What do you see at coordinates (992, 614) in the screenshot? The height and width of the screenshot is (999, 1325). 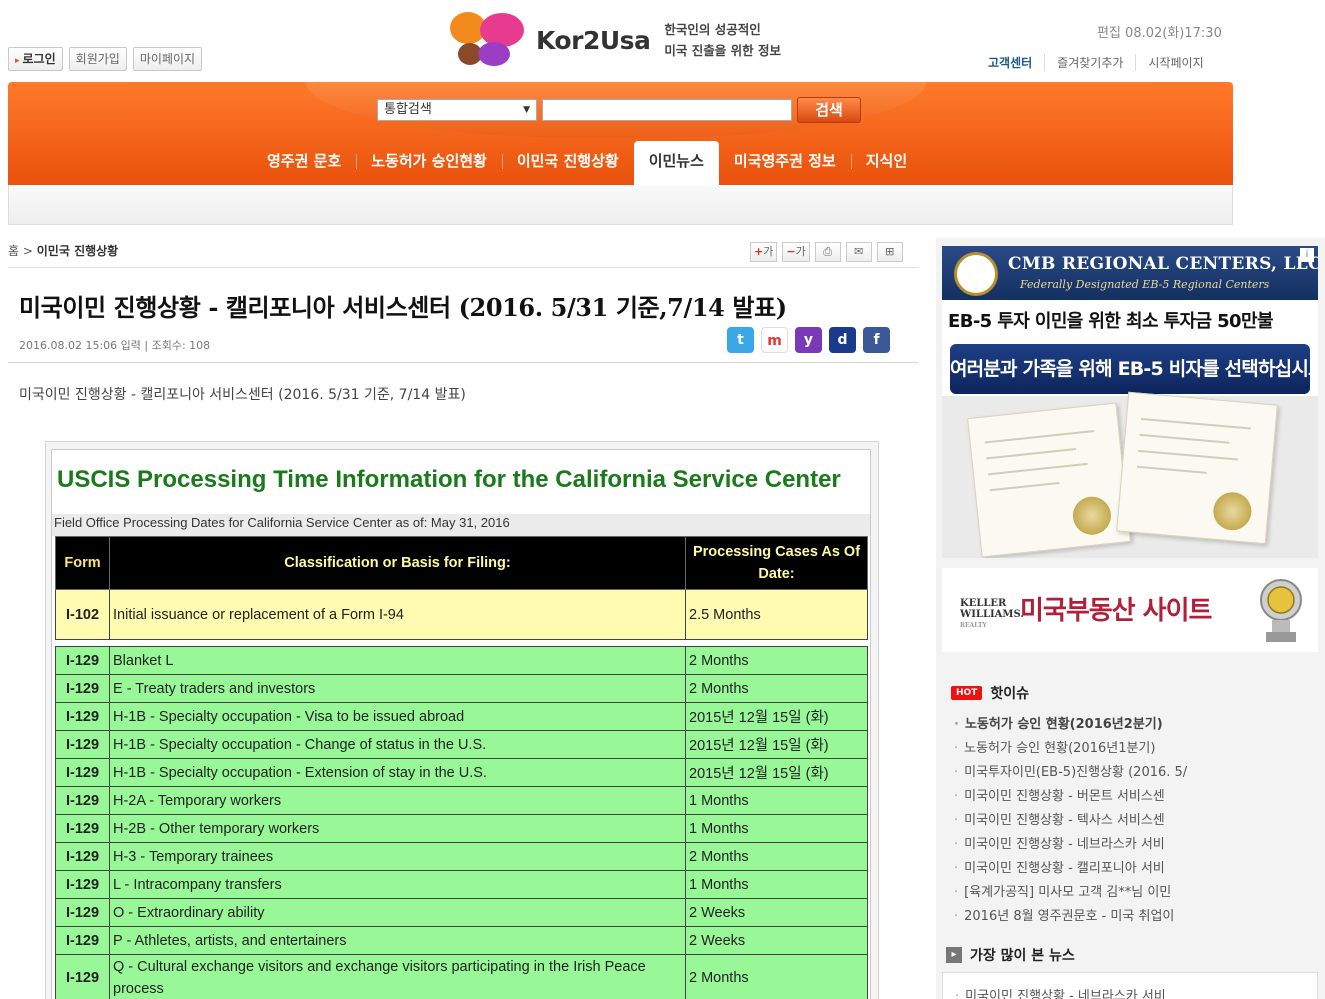 I see `kw-brand-2: WILLIAMS.` at bounding box center [992, 614].